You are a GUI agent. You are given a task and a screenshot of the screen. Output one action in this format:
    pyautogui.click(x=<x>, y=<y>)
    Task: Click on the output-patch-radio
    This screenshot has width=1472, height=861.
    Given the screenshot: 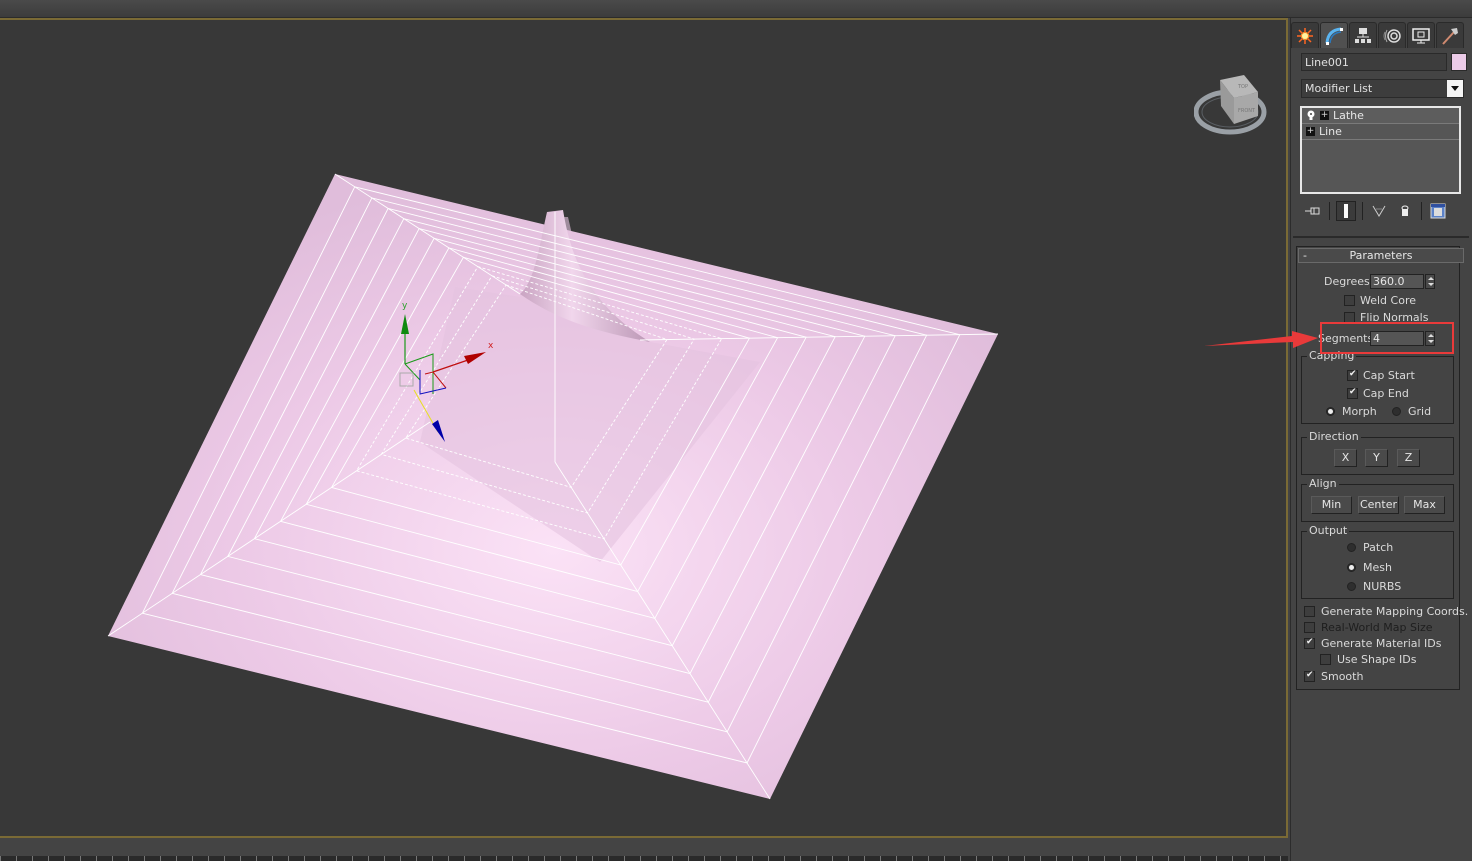 What is the action you would take?
    pyautogui.click(x=1351, y=547)
    